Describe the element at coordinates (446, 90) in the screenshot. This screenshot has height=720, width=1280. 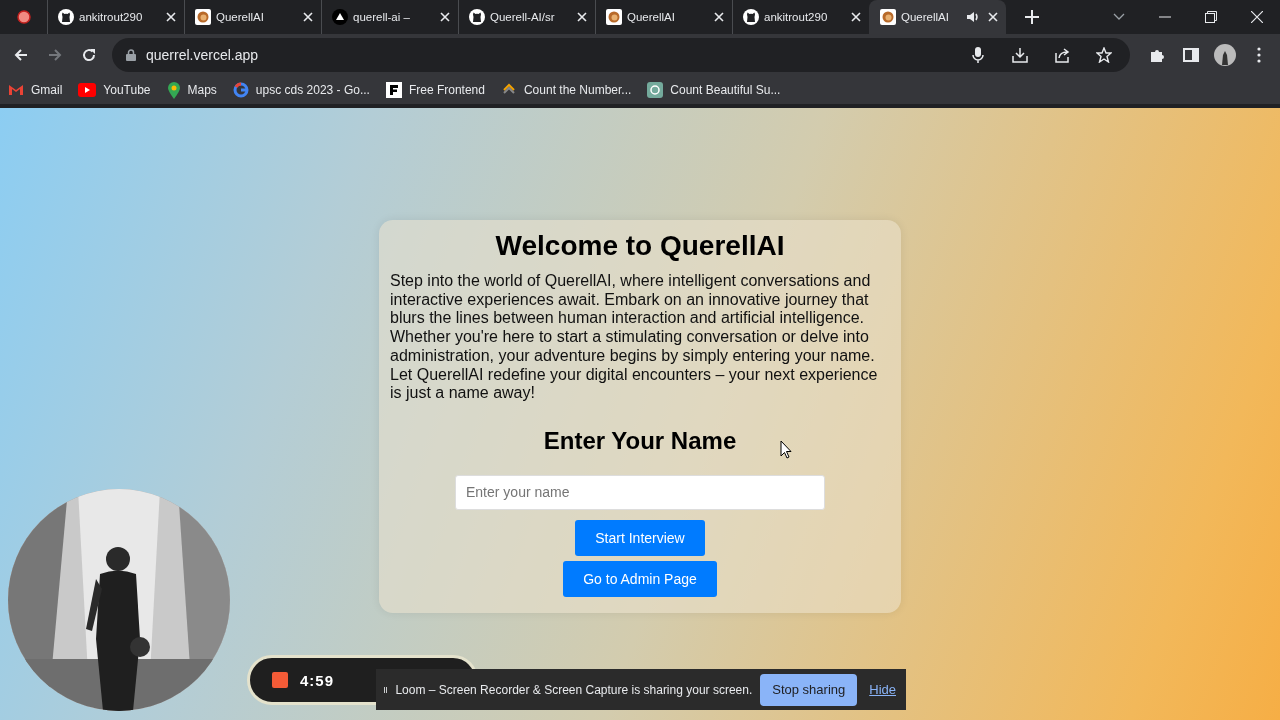
I see `bookmark-link: Free Frontend` at that location.